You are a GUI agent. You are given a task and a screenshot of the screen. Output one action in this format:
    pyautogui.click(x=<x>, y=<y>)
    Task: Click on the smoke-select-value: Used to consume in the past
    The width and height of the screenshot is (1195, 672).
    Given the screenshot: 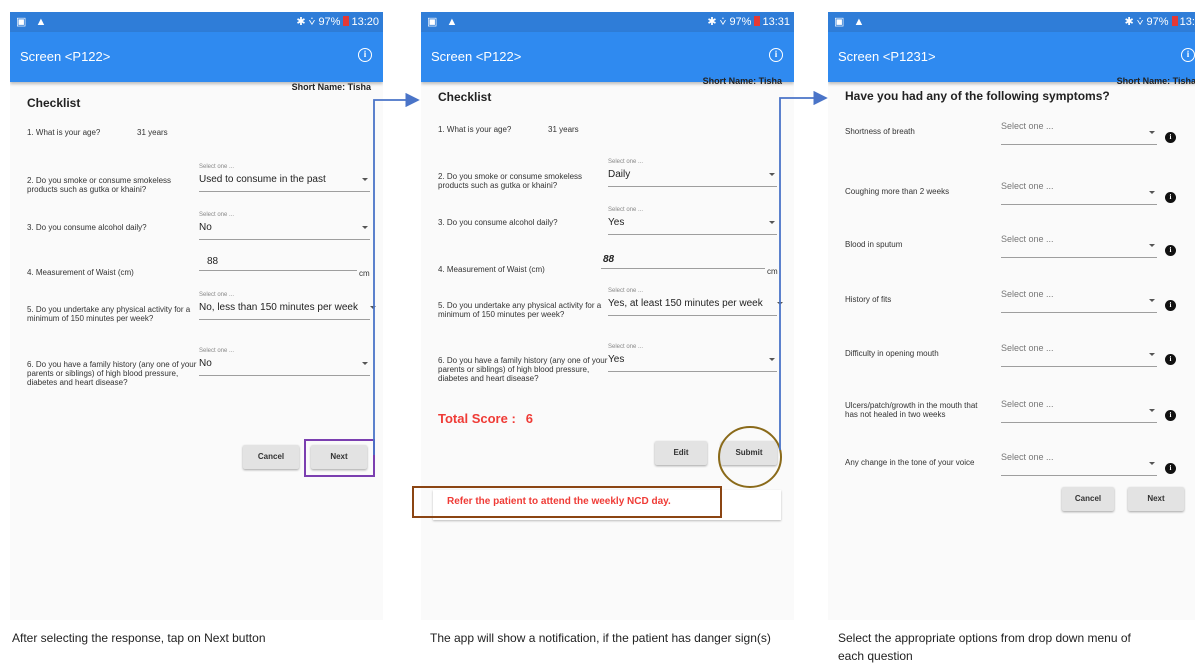 What is the action you would take?
    pyautogui.click(x=262, y=179)
    